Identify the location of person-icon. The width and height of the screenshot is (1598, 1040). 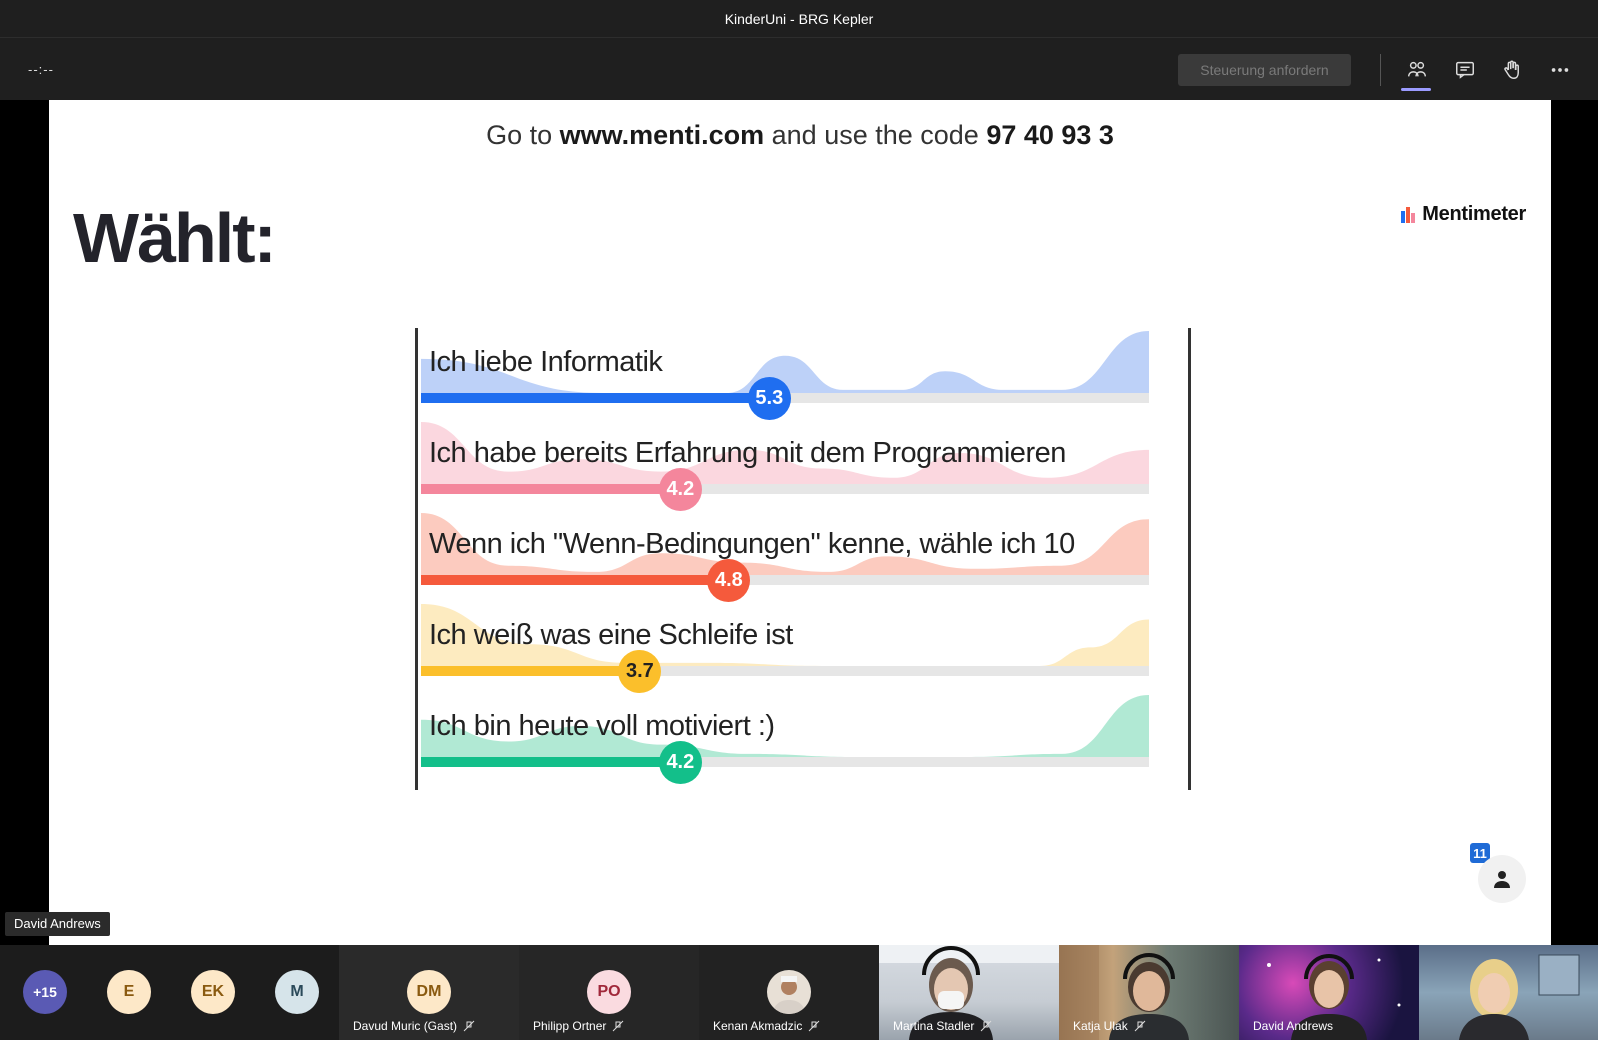
(1502, 879).